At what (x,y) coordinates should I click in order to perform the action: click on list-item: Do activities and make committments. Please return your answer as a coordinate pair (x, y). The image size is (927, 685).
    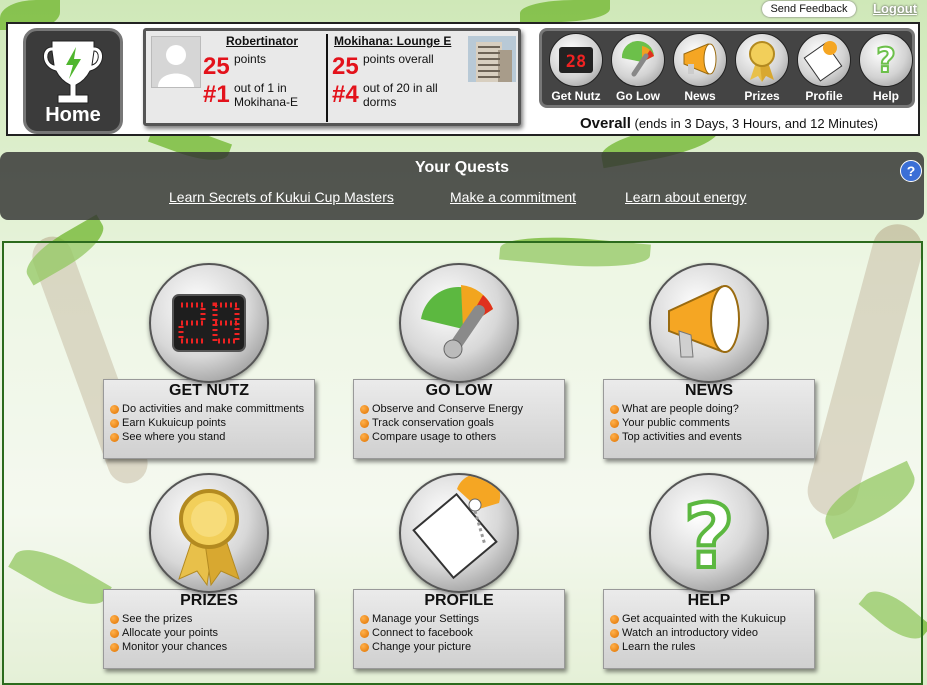
    Looking at the image, I should click on (212, 409).